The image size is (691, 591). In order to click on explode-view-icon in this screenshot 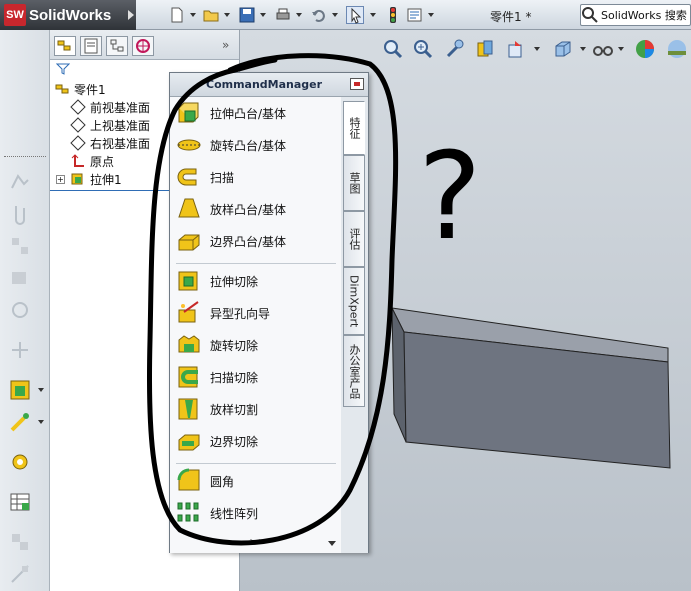, I will do `click(20, 542)`.